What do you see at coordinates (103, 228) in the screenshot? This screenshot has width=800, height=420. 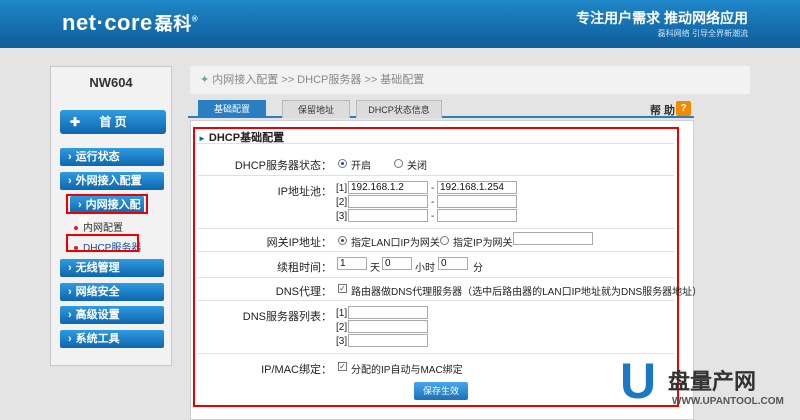 I see `submenu-label: 内网配置` at bounding box center [103, 228].